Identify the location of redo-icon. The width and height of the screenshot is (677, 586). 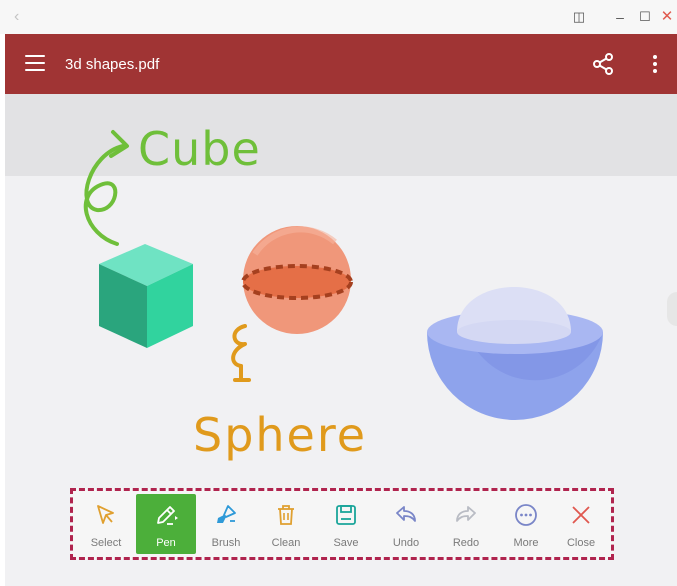
(466, 514).